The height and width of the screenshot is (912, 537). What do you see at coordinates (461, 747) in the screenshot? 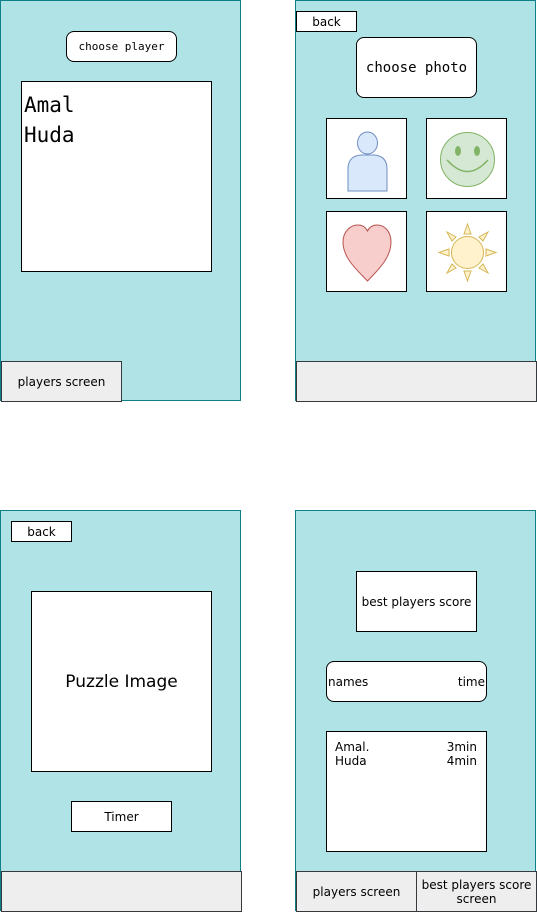
I see `score-time: 3min` at bounding box center [461, 747].